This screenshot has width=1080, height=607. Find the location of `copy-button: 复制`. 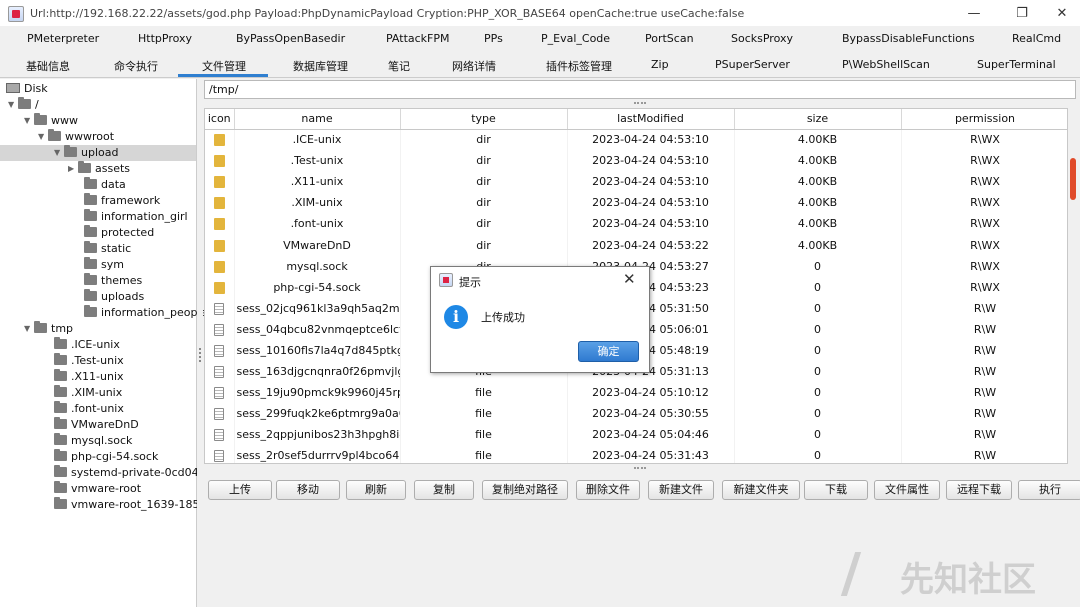

copy-button: 复制 is located at coordinates (444, 490).